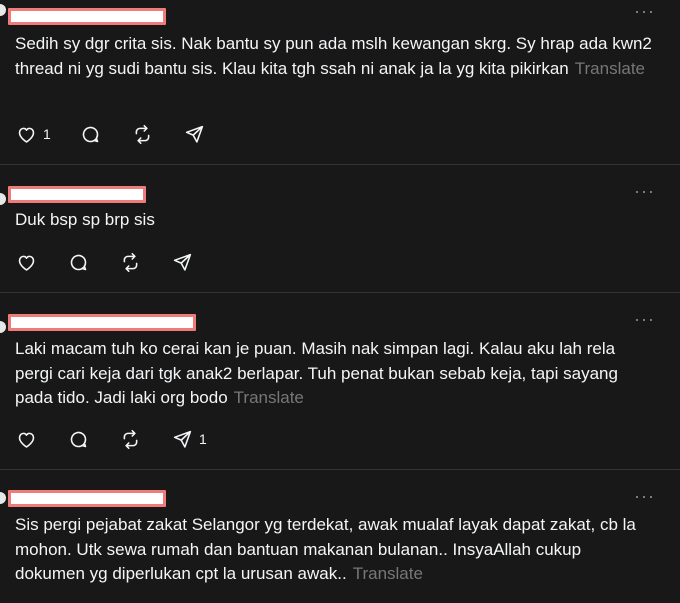 Image resolution: width=680 pixels, height=603 pixels. I want to click on post-body: Duk bsp sp brp sis, so click(85, 219).